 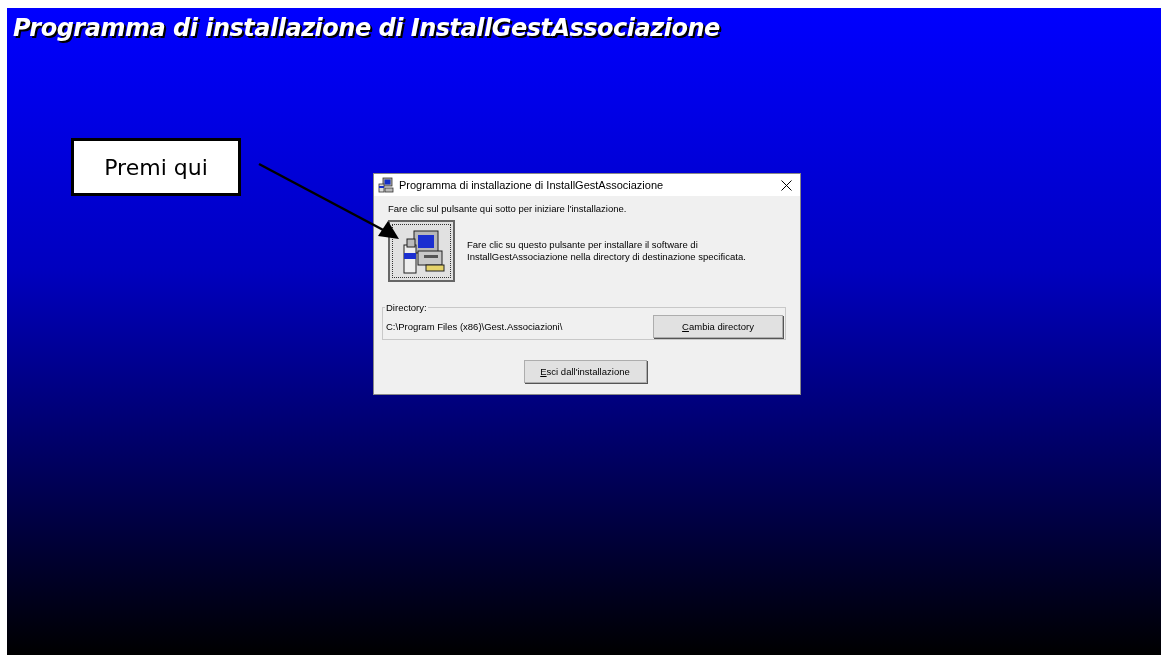 I want to click on change-directory-button: Cambia directory, so click(x=718, y=326).